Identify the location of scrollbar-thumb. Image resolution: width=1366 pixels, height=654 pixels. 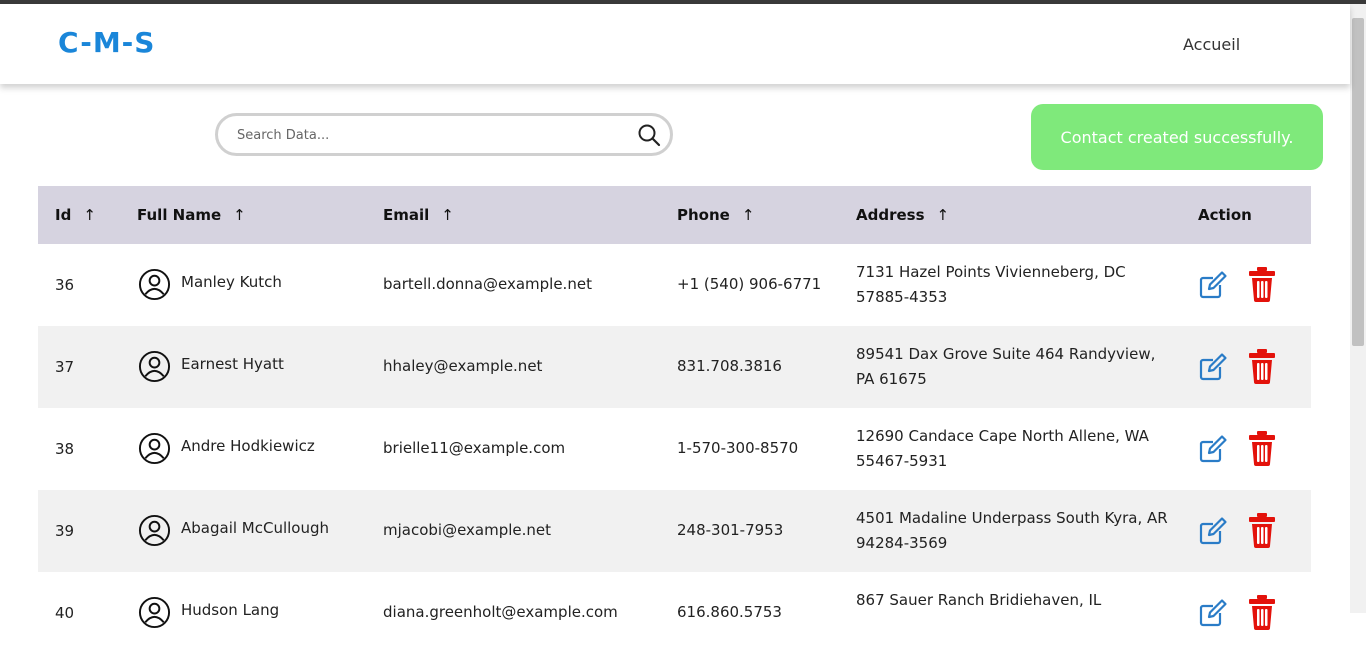
(1358, 182).